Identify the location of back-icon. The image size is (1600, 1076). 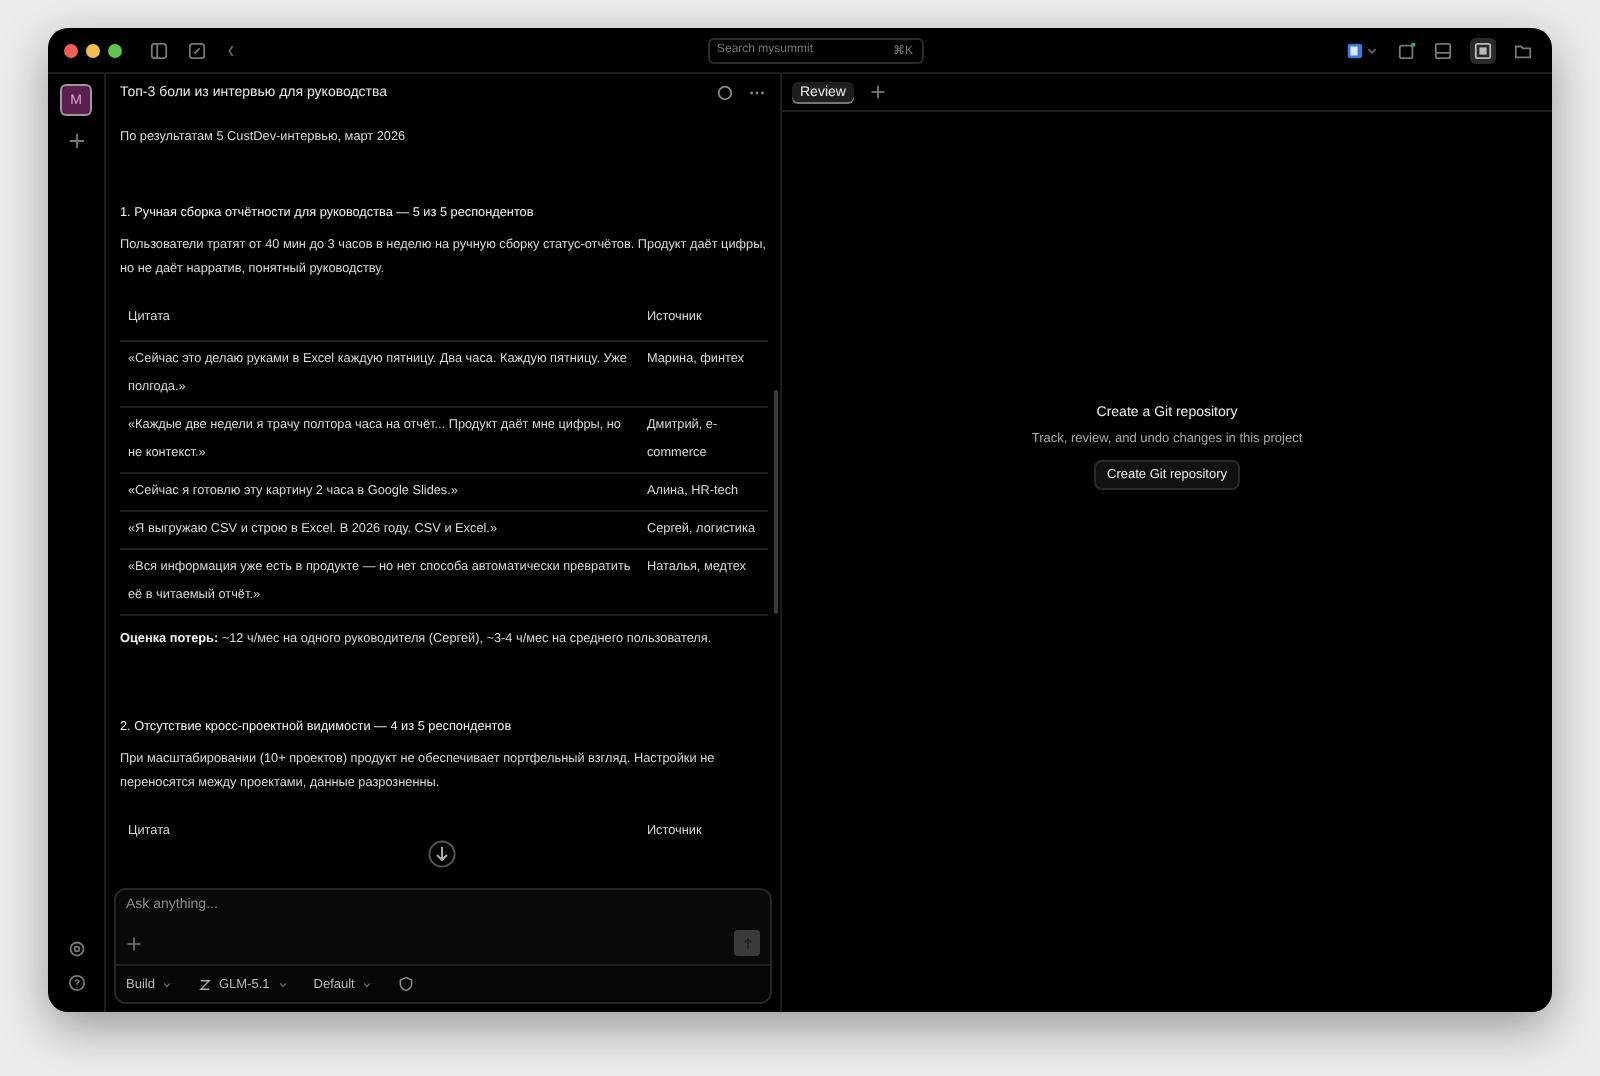
(231, 50).